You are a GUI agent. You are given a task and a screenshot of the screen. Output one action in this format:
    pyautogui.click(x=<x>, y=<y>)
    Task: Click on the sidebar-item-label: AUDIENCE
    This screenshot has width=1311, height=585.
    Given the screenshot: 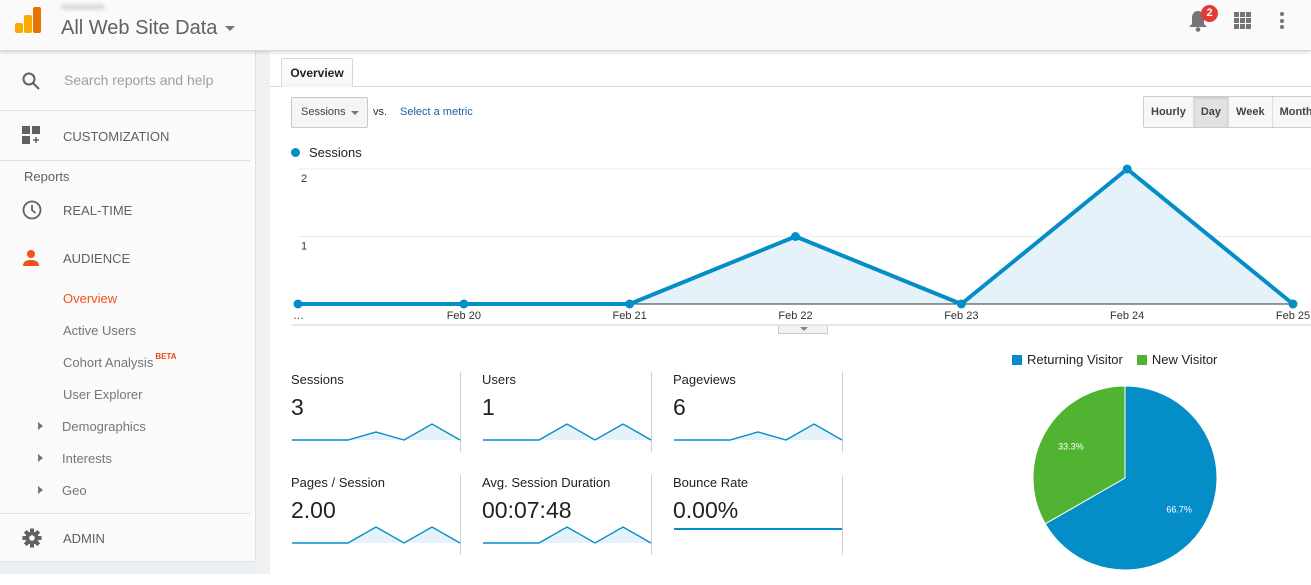 What is the action you would take?
    pyautogui.click(x=97, y=258)
    